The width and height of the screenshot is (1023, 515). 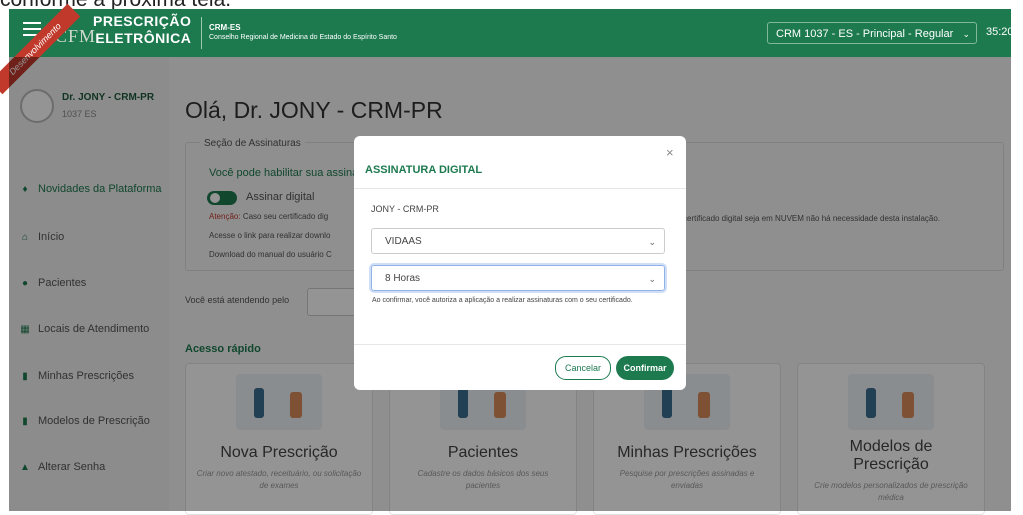 I want to click on modal-user: JONY - CRM-PR, so click(x=405, y=209).